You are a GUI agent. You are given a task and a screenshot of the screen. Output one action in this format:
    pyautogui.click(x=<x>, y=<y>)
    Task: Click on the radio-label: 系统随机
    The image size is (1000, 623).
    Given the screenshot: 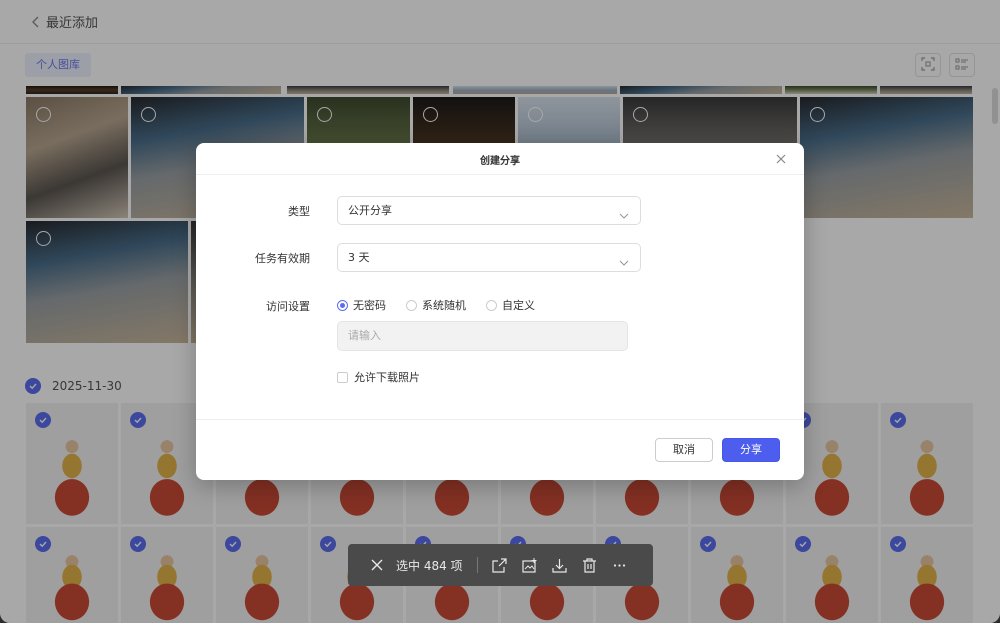 What is the action you would take?
    pyautogui.click(x=444, y=305)
    